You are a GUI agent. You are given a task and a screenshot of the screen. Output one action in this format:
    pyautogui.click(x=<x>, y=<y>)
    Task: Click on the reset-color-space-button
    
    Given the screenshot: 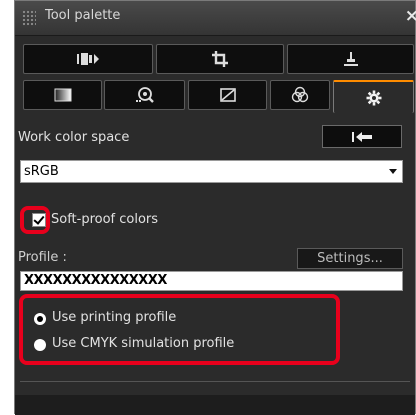 What is the action you would take?
    pyautogui.click(x=362, y=136)
    